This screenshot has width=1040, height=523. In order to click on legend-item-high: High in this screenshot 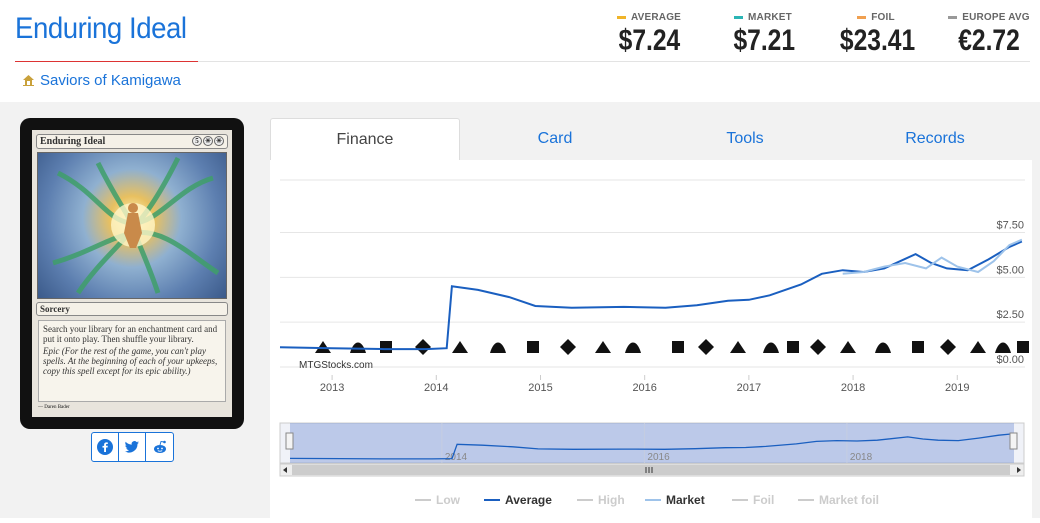, I will do `click(611, 500)`.